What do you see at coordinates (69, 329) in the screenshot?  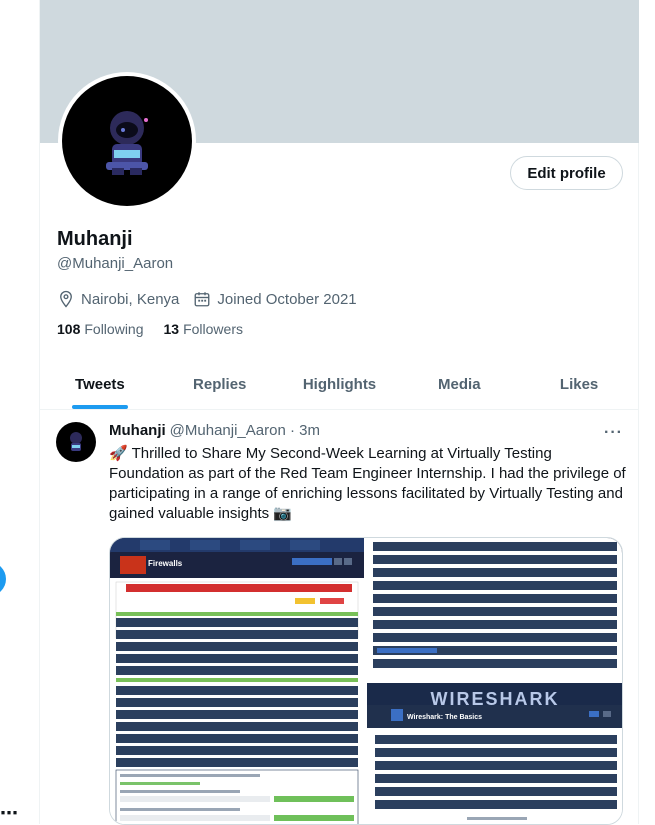 I see `following-count: 108` at bounding box center [69, 329].